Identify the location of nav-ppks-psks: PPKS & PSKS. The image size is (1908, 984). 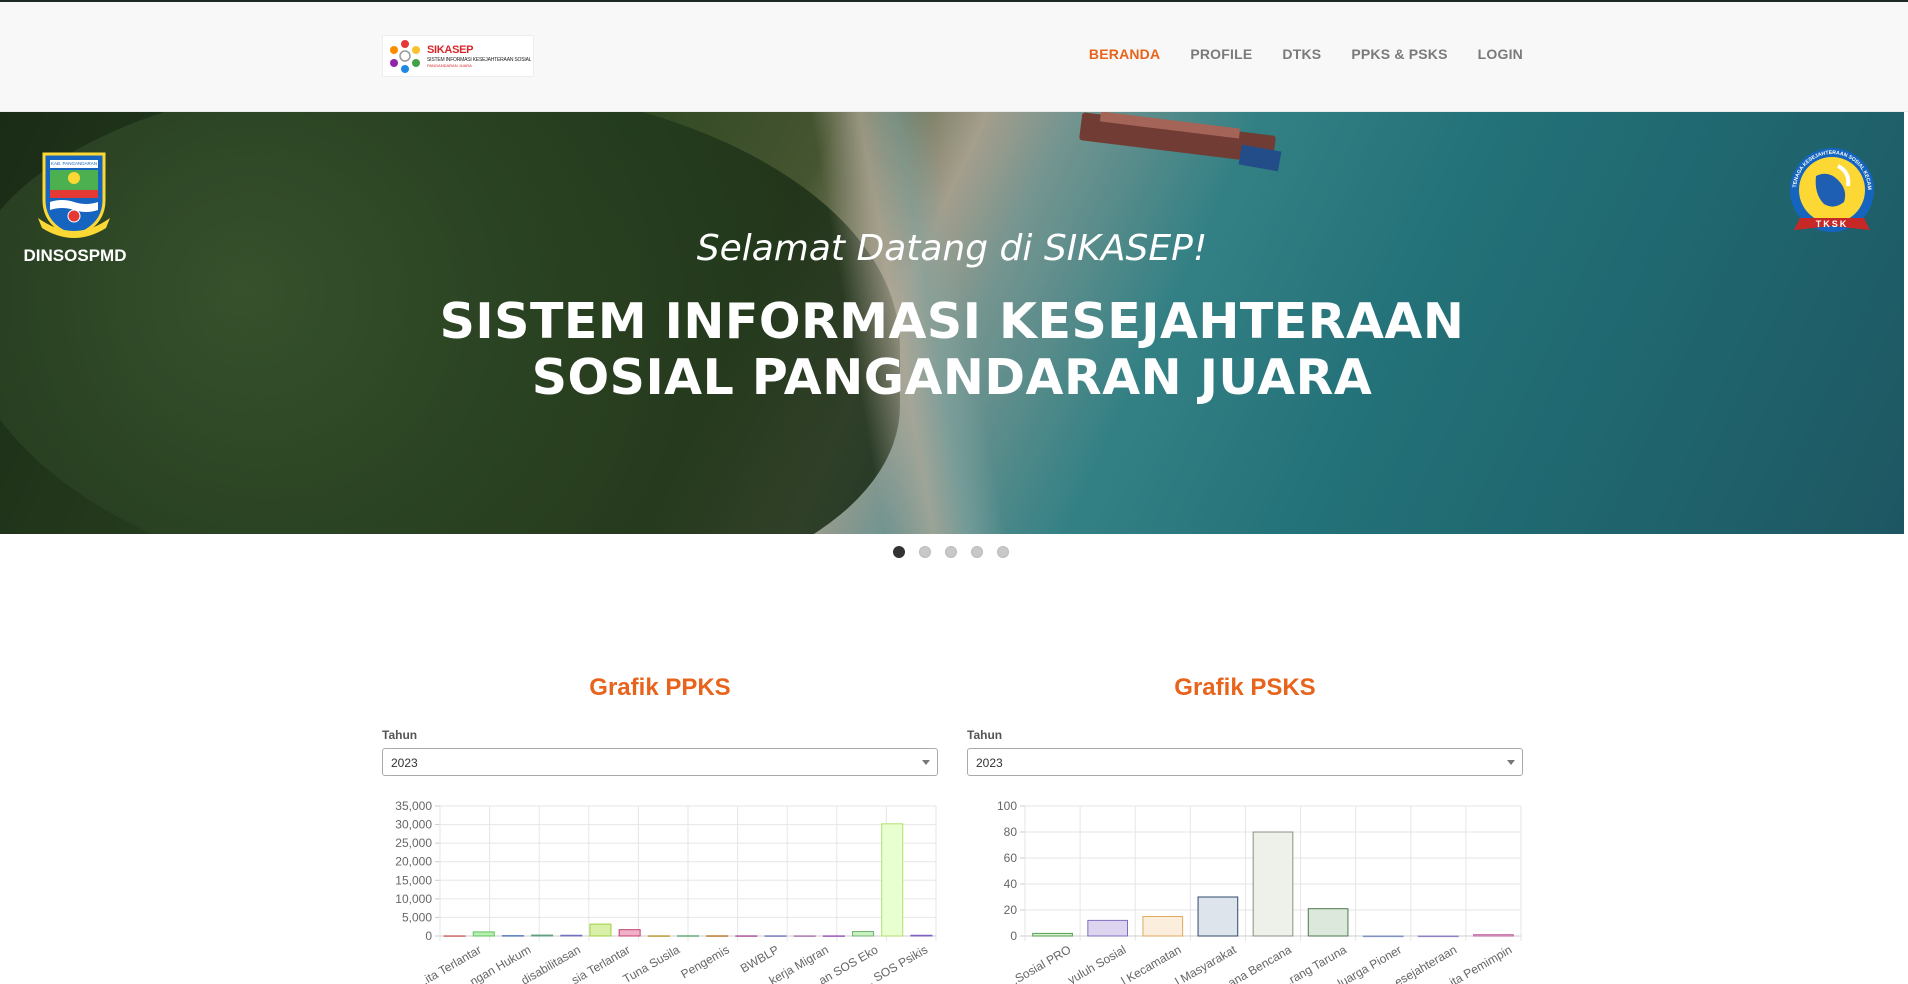
(1399, 54).